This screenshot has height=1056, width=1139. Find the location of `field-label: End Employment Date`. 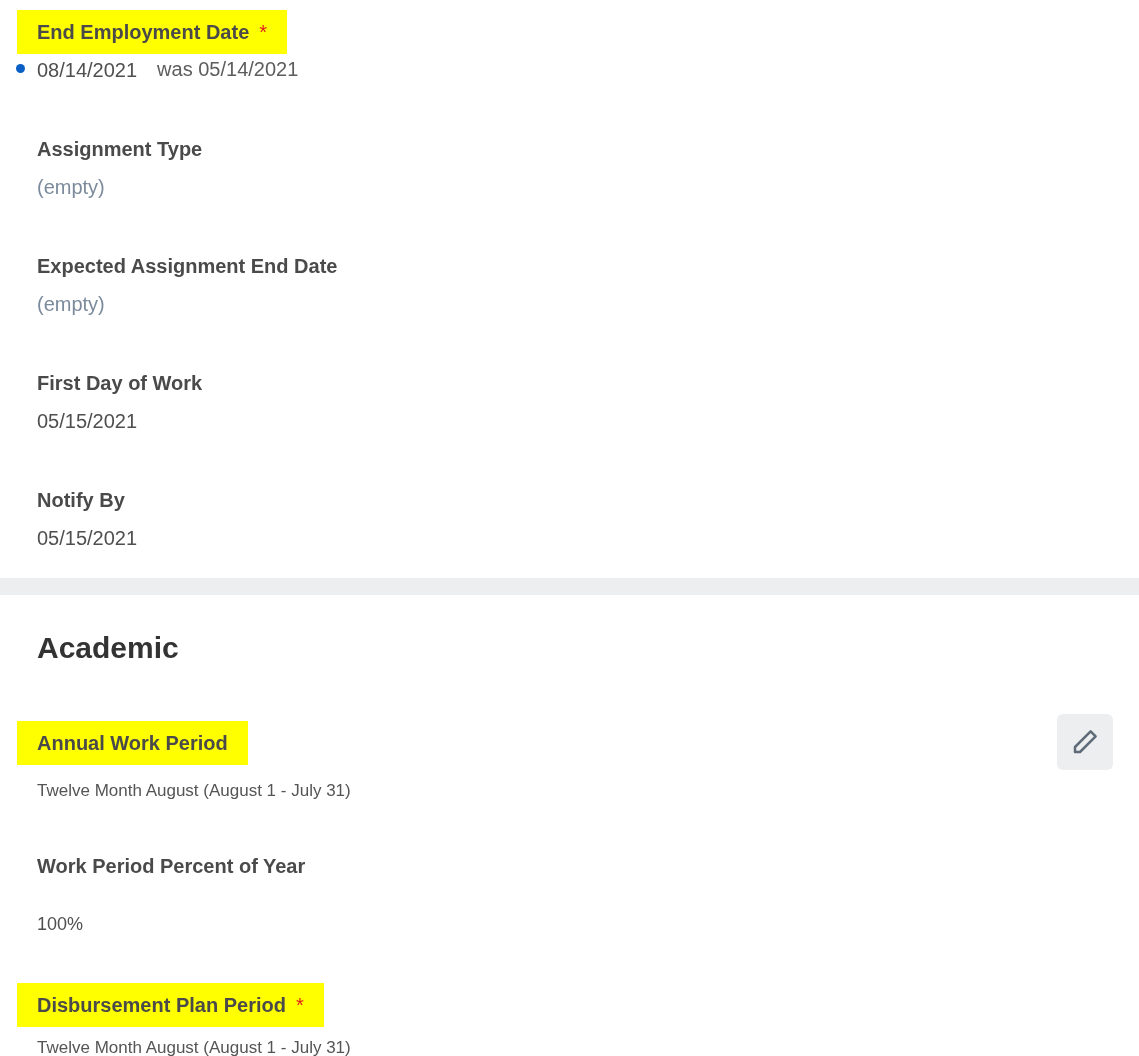

field-label: End Employment Date is located at coordinates (143, 32).